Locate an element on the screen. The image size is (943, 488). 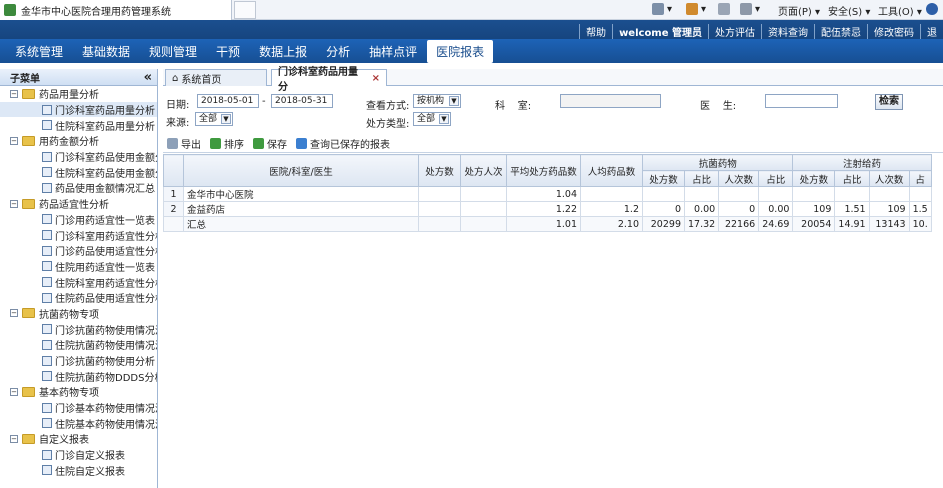
sidebar-item: 门诊抗菌药物使用情况汇 is located at coordinates (78, 329).